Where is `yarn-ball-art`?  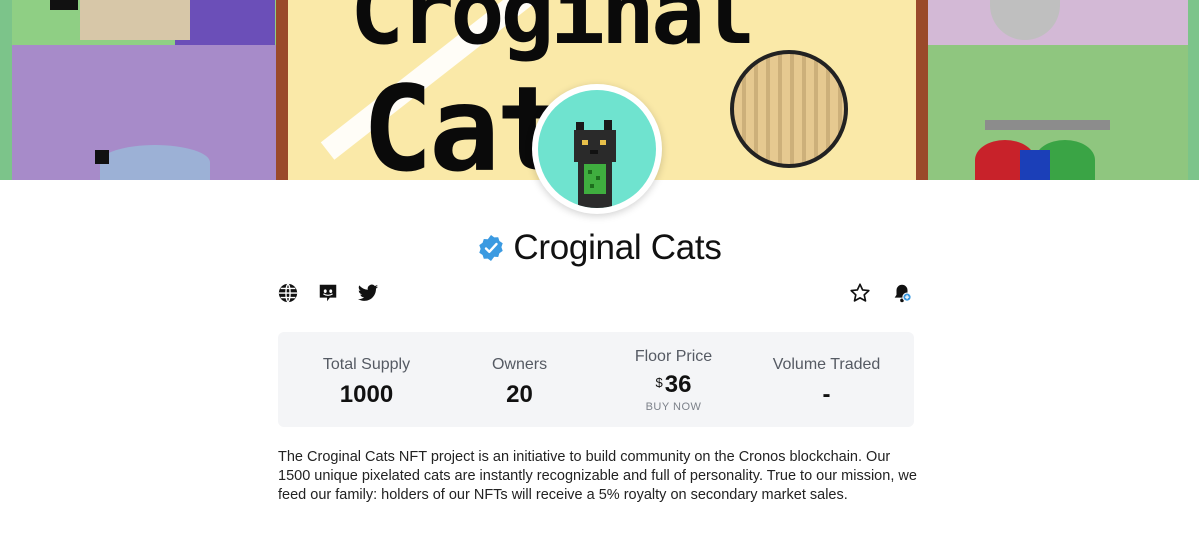
yarn-ball-art is located at coordinates (789, 109).